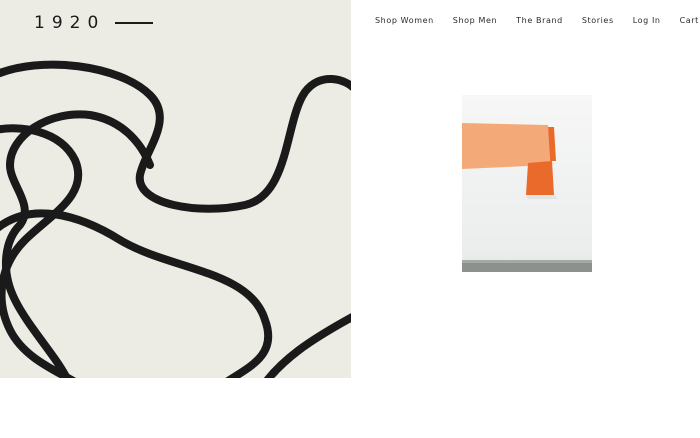 The width and height of the screenshot is (700, 438). I want to click on brand-logo: 1920, so click(94, 23).